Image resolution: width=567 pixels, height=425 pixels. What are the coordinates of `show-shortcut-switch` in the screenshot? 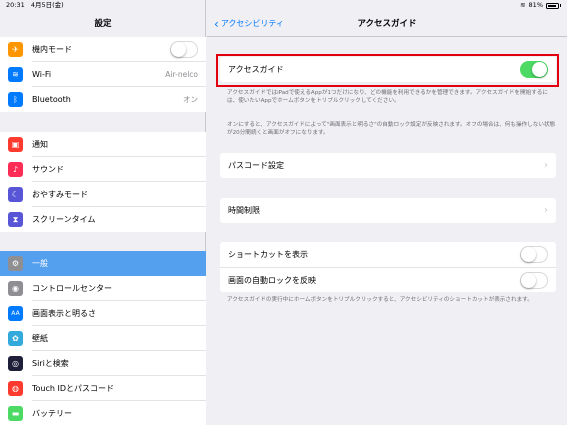 It's located at (534, 254).